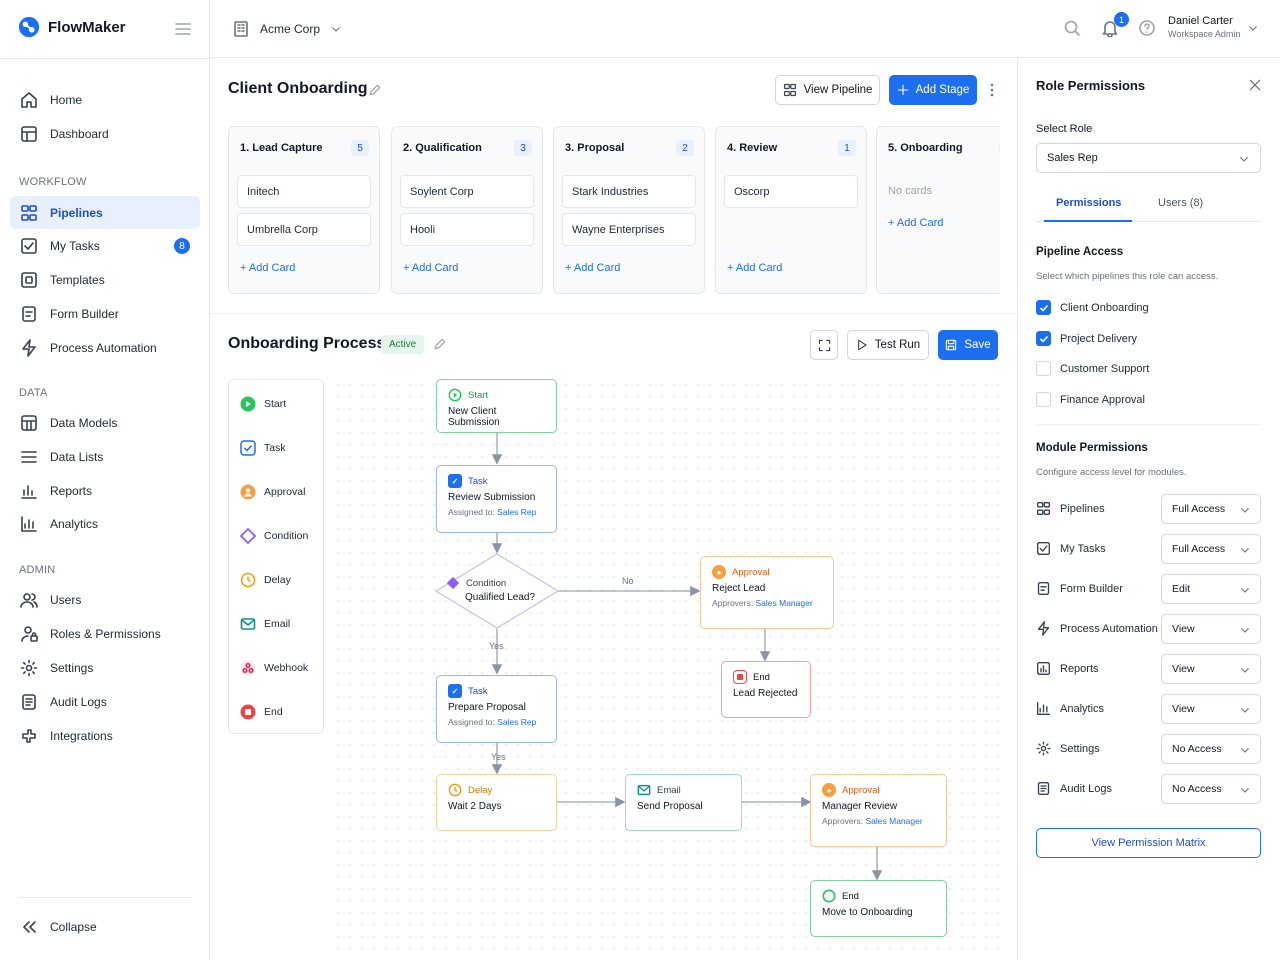  I want to click on form-icon, so click(29, 313).